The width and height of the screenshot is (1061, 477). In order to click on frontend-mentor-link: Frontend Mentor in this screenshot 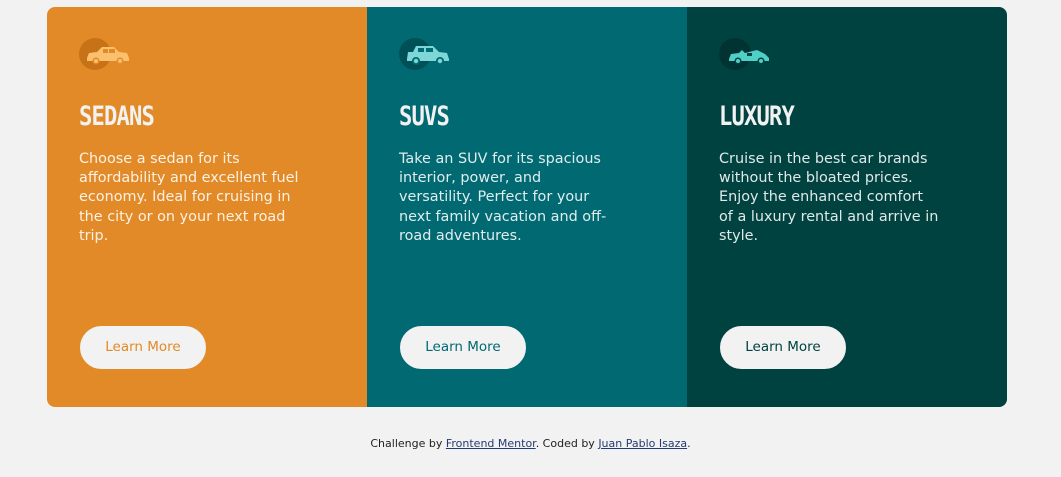, I will do `click(491, 443)`.